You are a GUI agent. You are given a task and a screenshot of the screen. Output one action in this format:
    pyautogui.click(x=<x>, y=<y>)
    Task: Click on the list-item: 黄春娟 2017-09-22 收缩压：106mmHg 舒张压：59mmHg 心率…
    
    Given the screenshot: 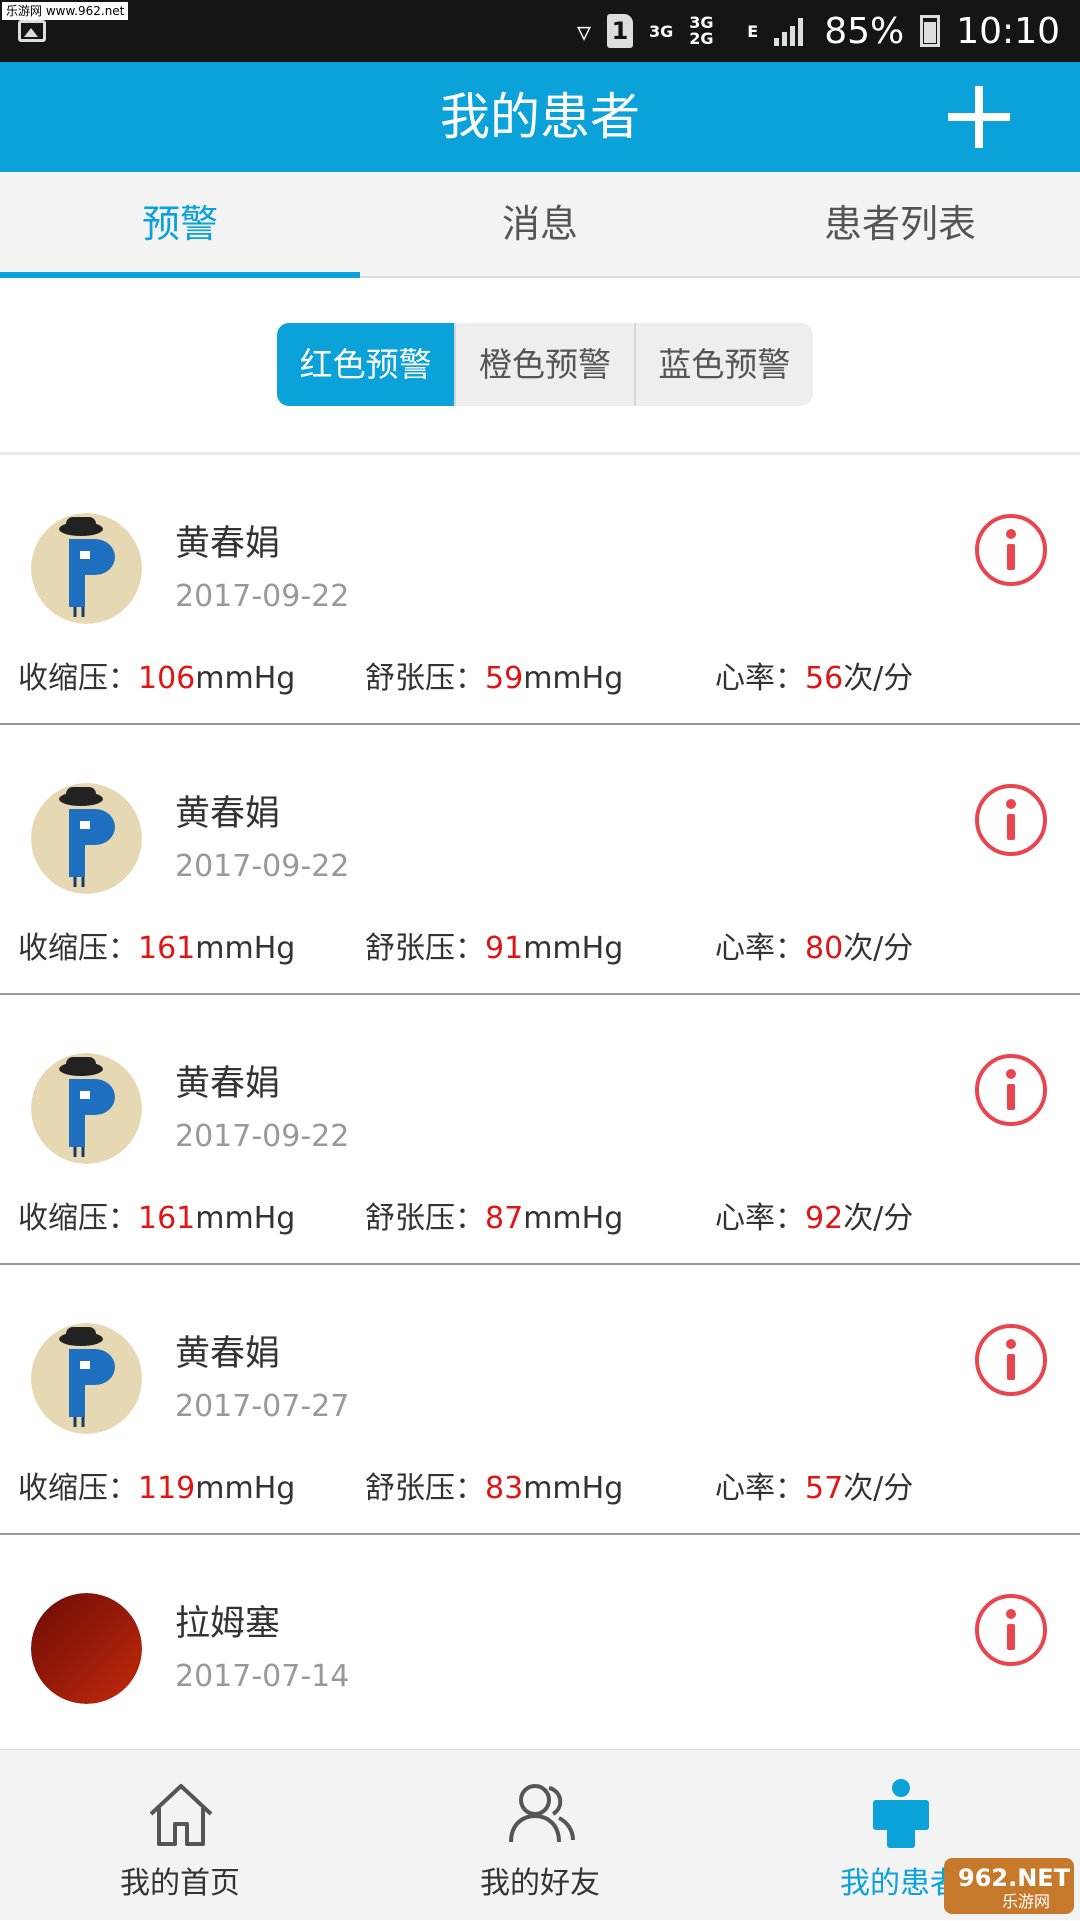 What is the action you would take?
    pyautogui.click(x=540, y=590)
    